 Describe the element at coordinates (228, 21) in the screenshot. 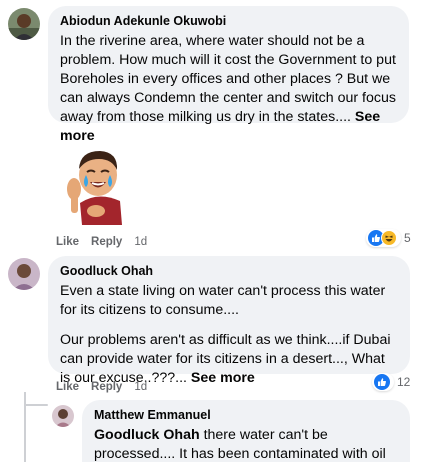

I see `comment-author: Abiodun Adekunle Okuwobi` at that location.